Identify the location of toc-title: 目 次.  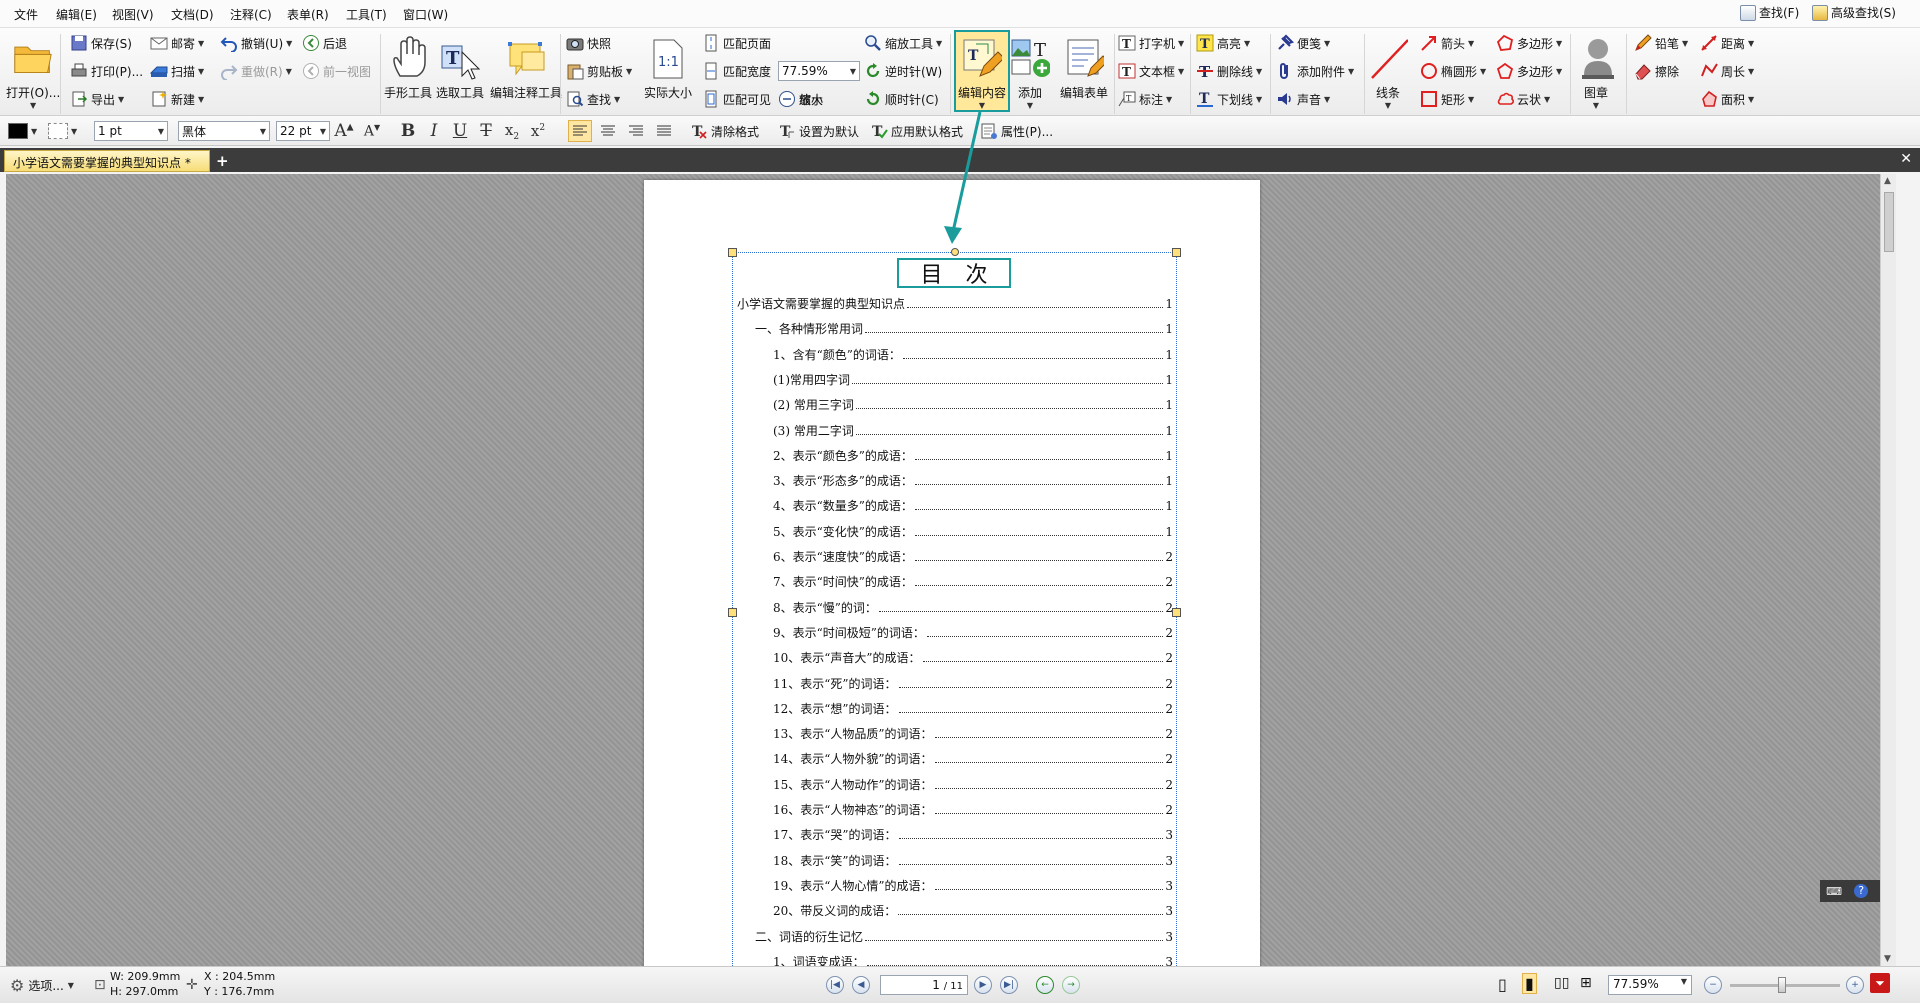
(954, 273).